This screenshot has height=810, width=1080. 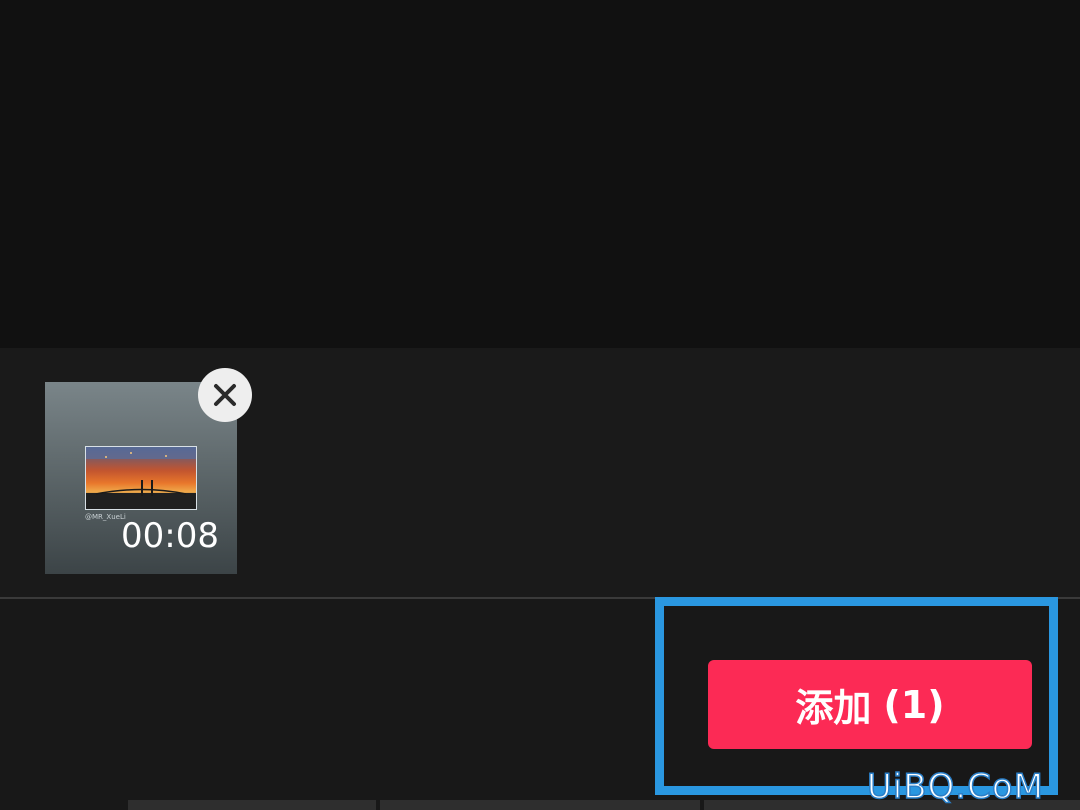 What do you see at coordinates (170, 536) in the screenshot?
I see `clip-duration: 00:08` at bounding box center [170, 536].